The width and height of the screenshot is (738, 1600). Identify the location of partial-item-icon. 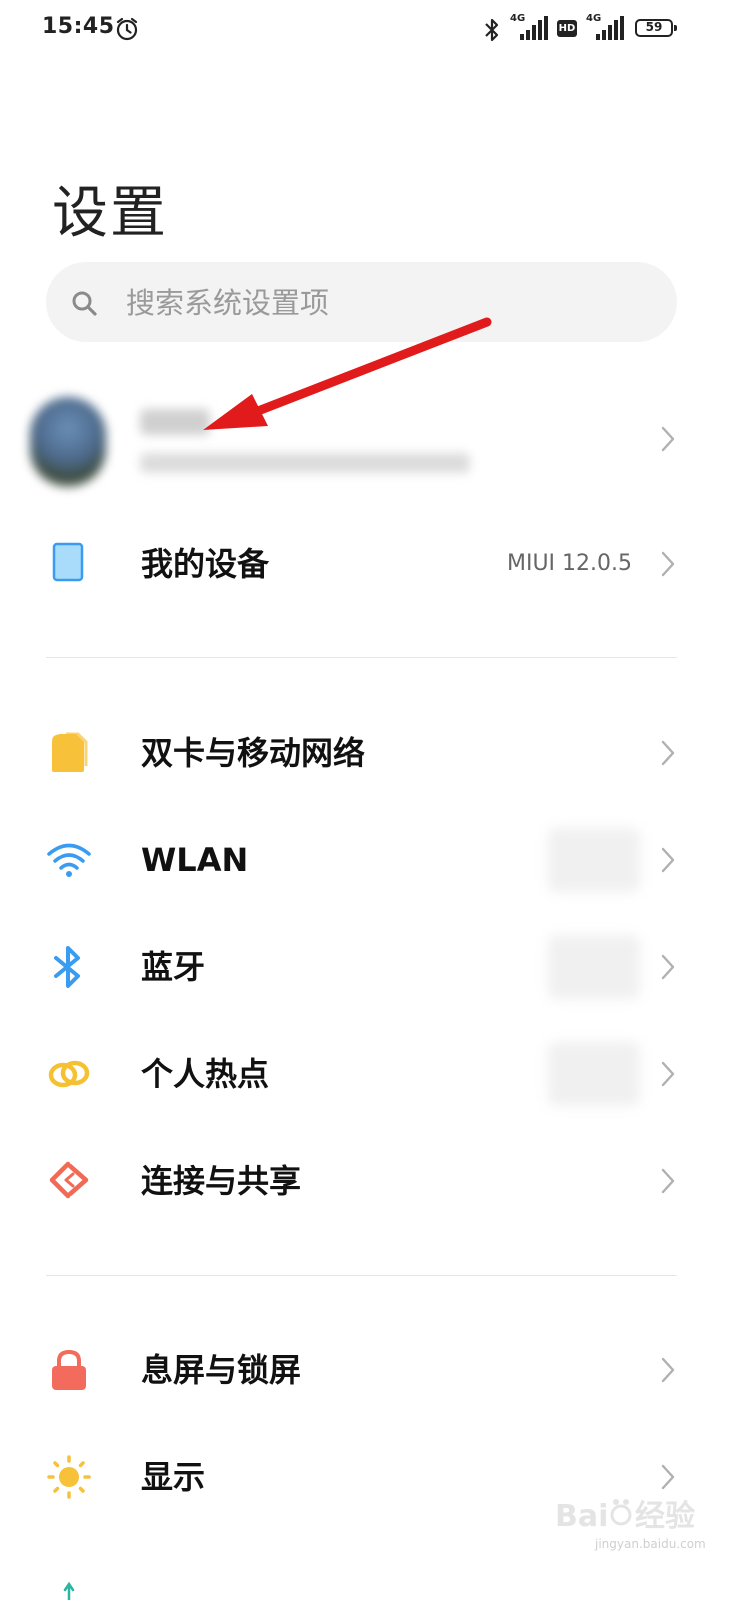
(69, 1590).